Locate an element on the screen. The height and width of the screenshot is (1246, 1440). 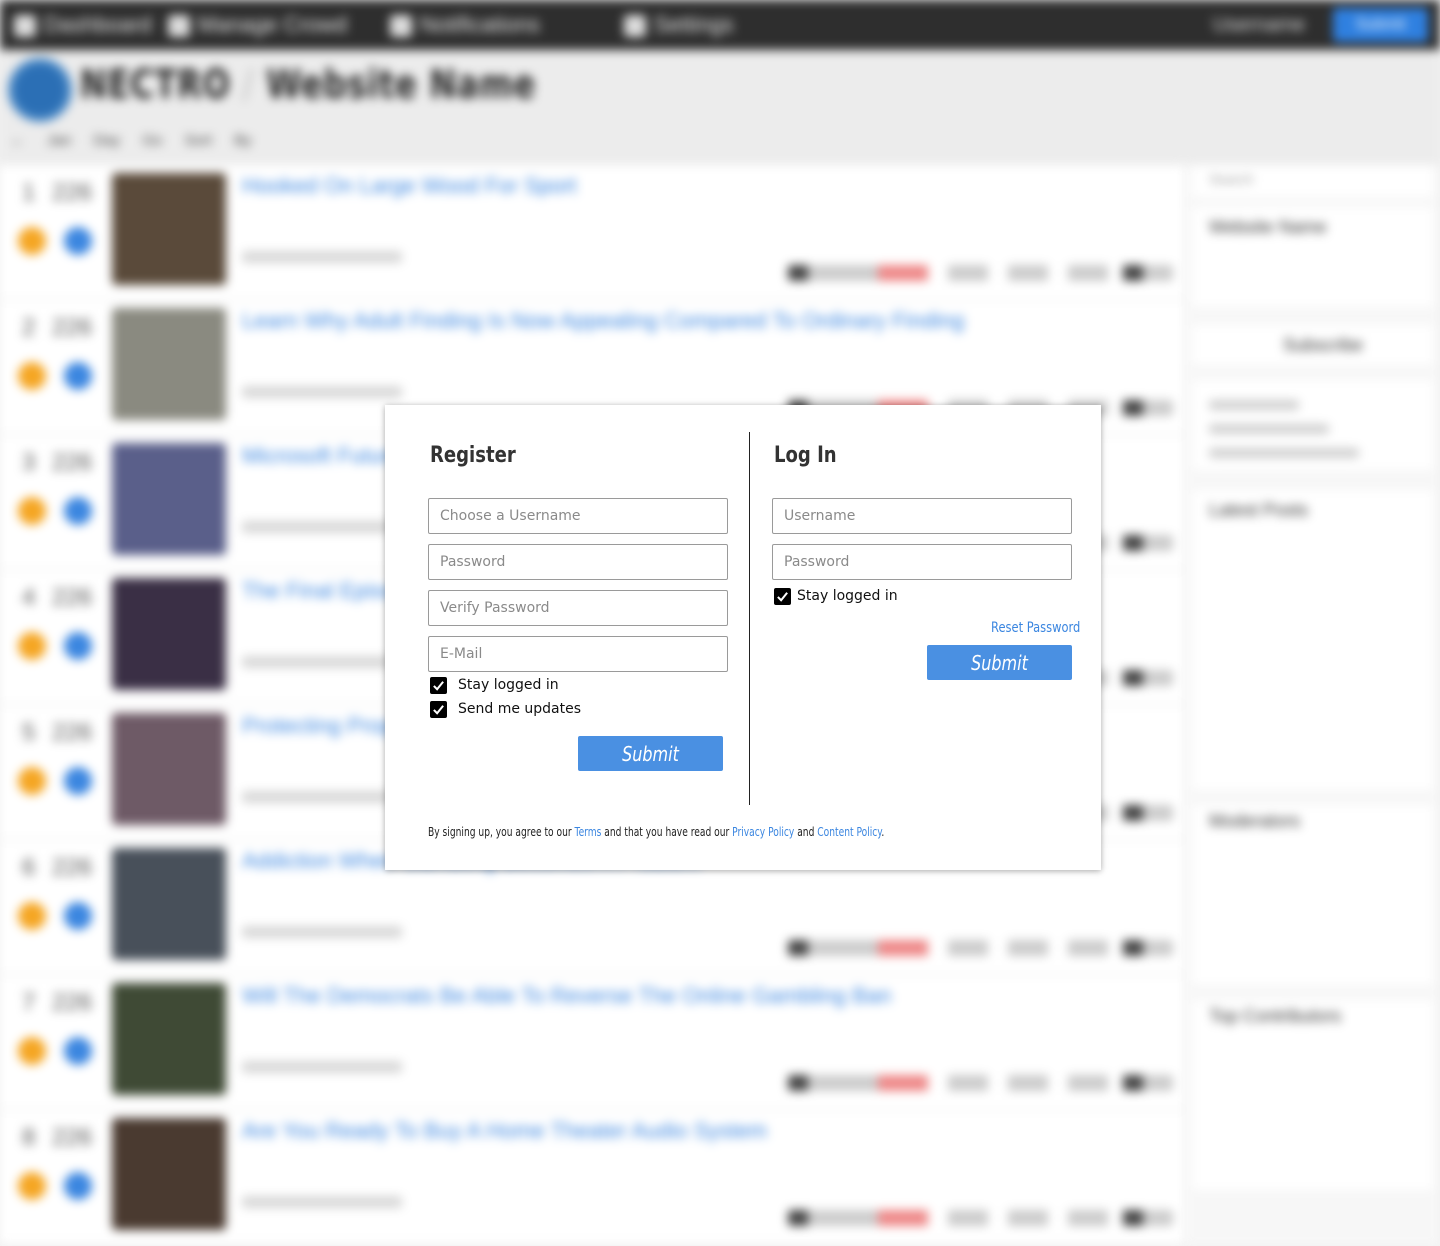
register-password-input is located at coordinates (578, 562).